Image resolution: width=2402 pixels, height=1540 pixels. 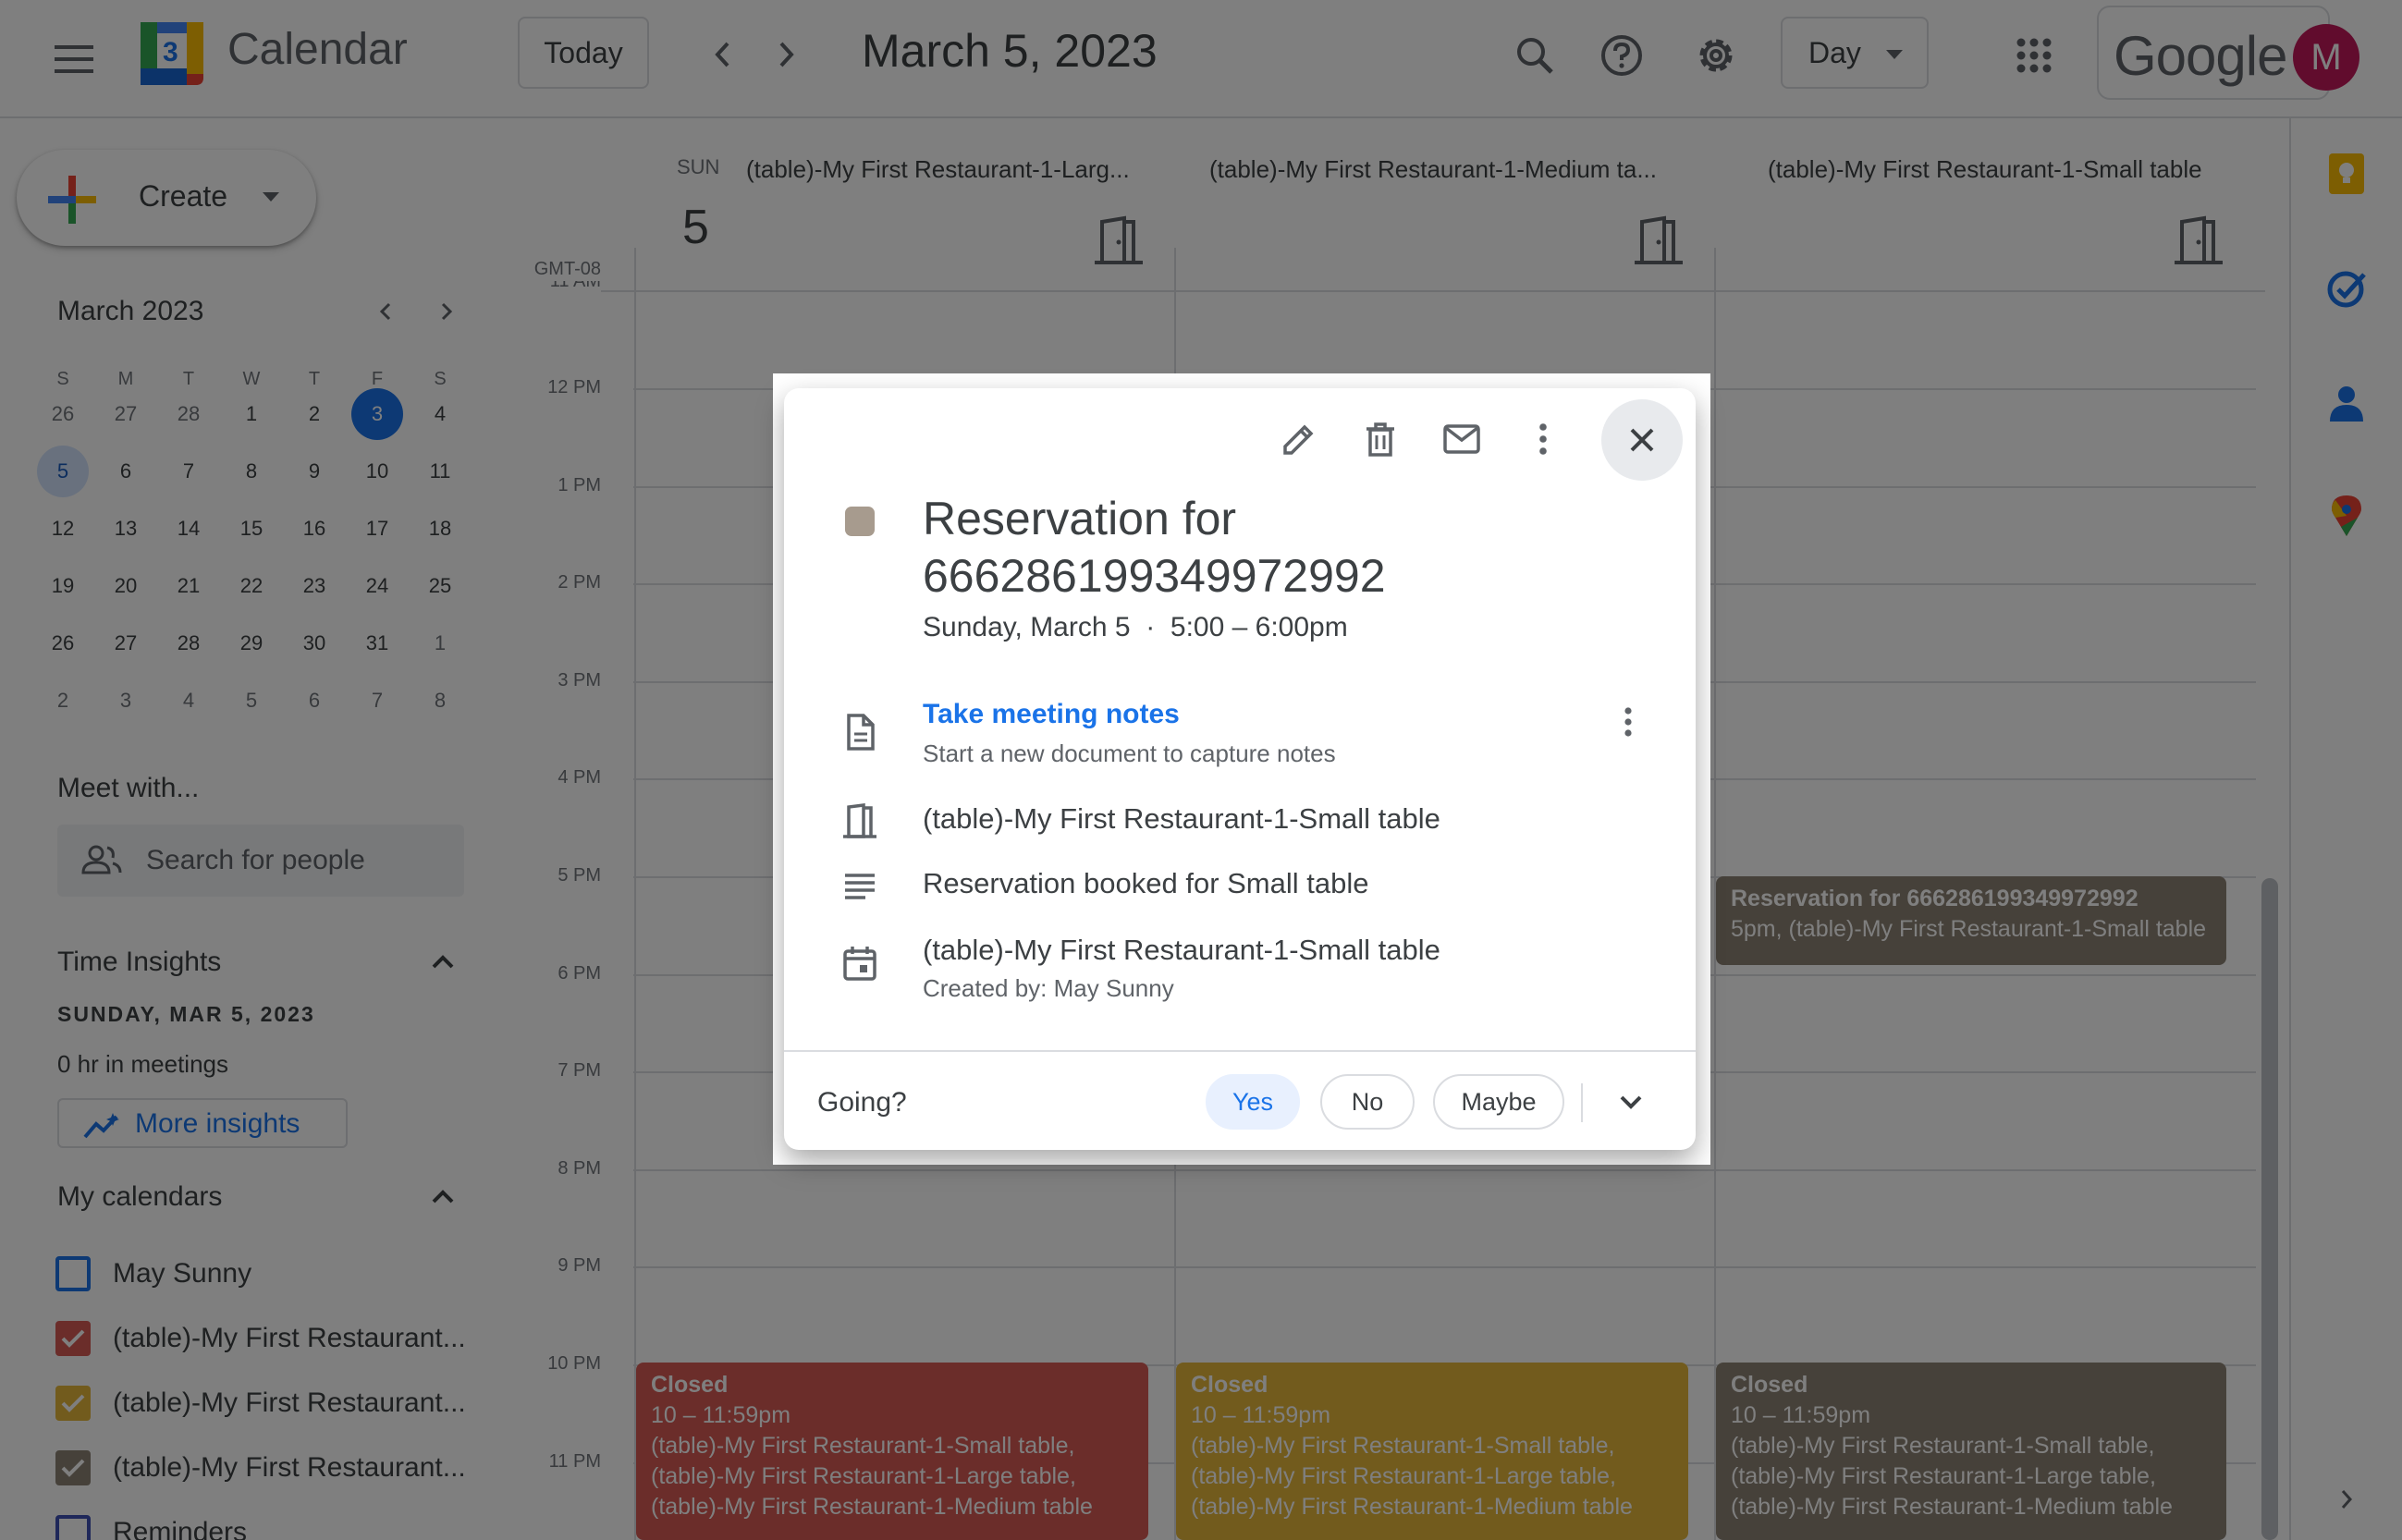 What do you see at coordinates (1299, 439) in the screenshot?
I see `edit-pencil-icon` at bounding box center [1299, 439].